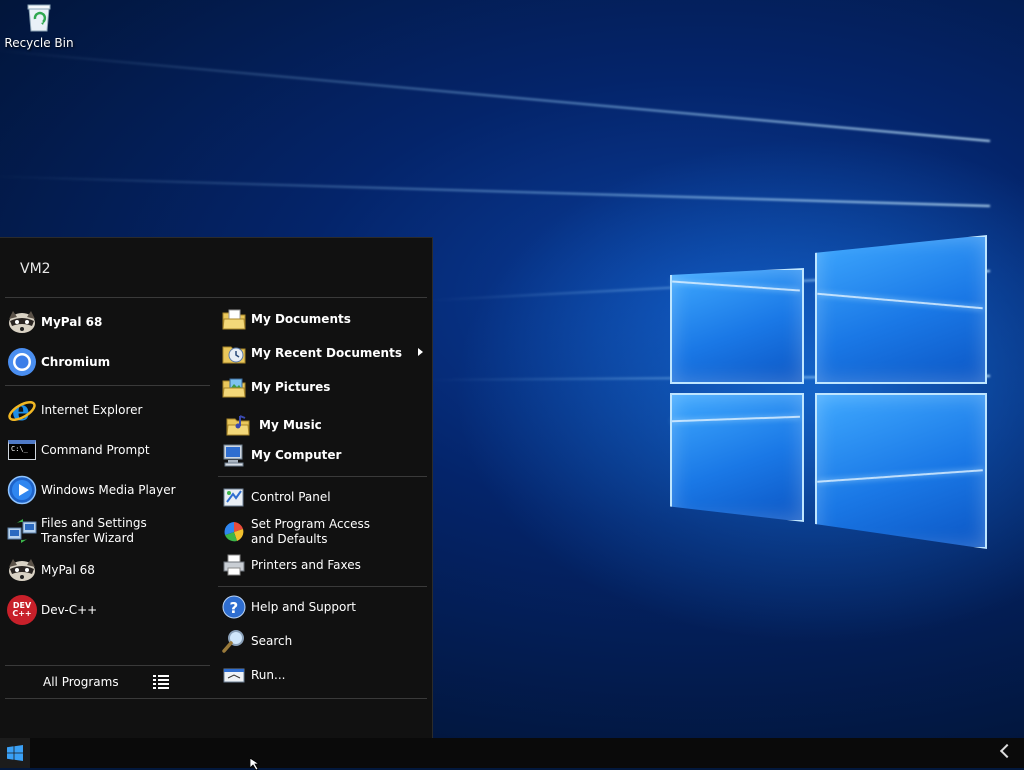  Describe the element at coordinates (81, 682) in the screenshot. I see `all-programs-label: All Programs` at that location.